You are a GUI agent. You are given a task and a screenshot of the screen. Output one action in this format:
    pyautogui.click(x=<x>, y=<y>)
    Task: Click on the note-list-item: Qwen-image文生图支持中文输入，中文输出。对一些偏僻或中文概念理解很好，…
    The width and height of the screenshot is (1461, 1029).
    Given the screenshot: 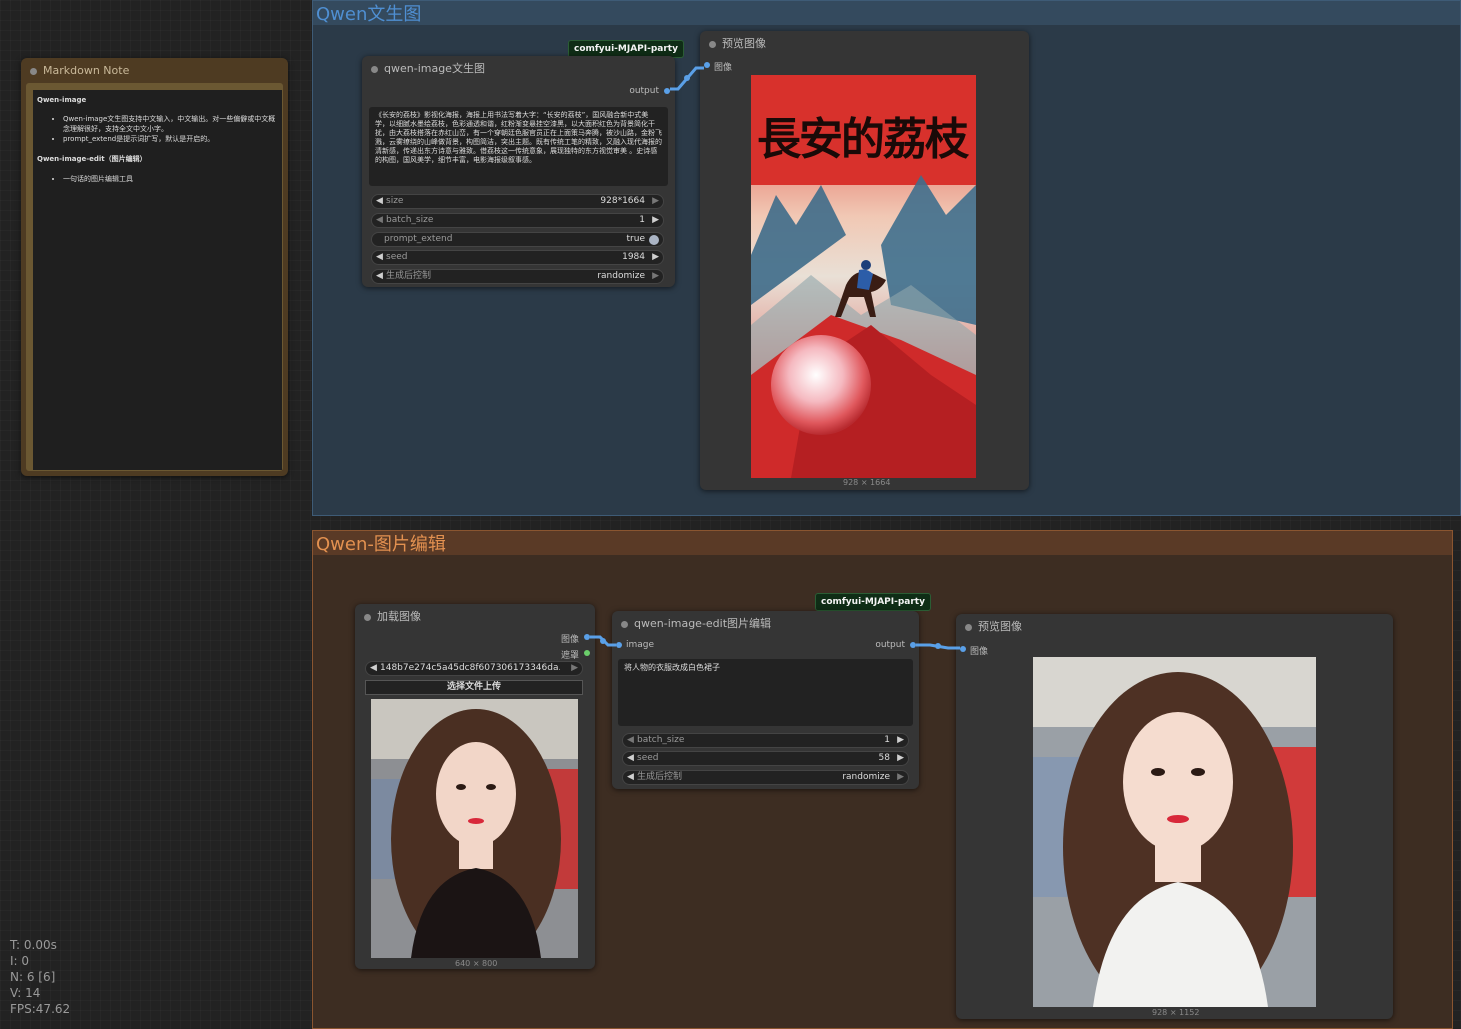 What is the action you would take?
    pyautogui.click(x=170, y=124)
    